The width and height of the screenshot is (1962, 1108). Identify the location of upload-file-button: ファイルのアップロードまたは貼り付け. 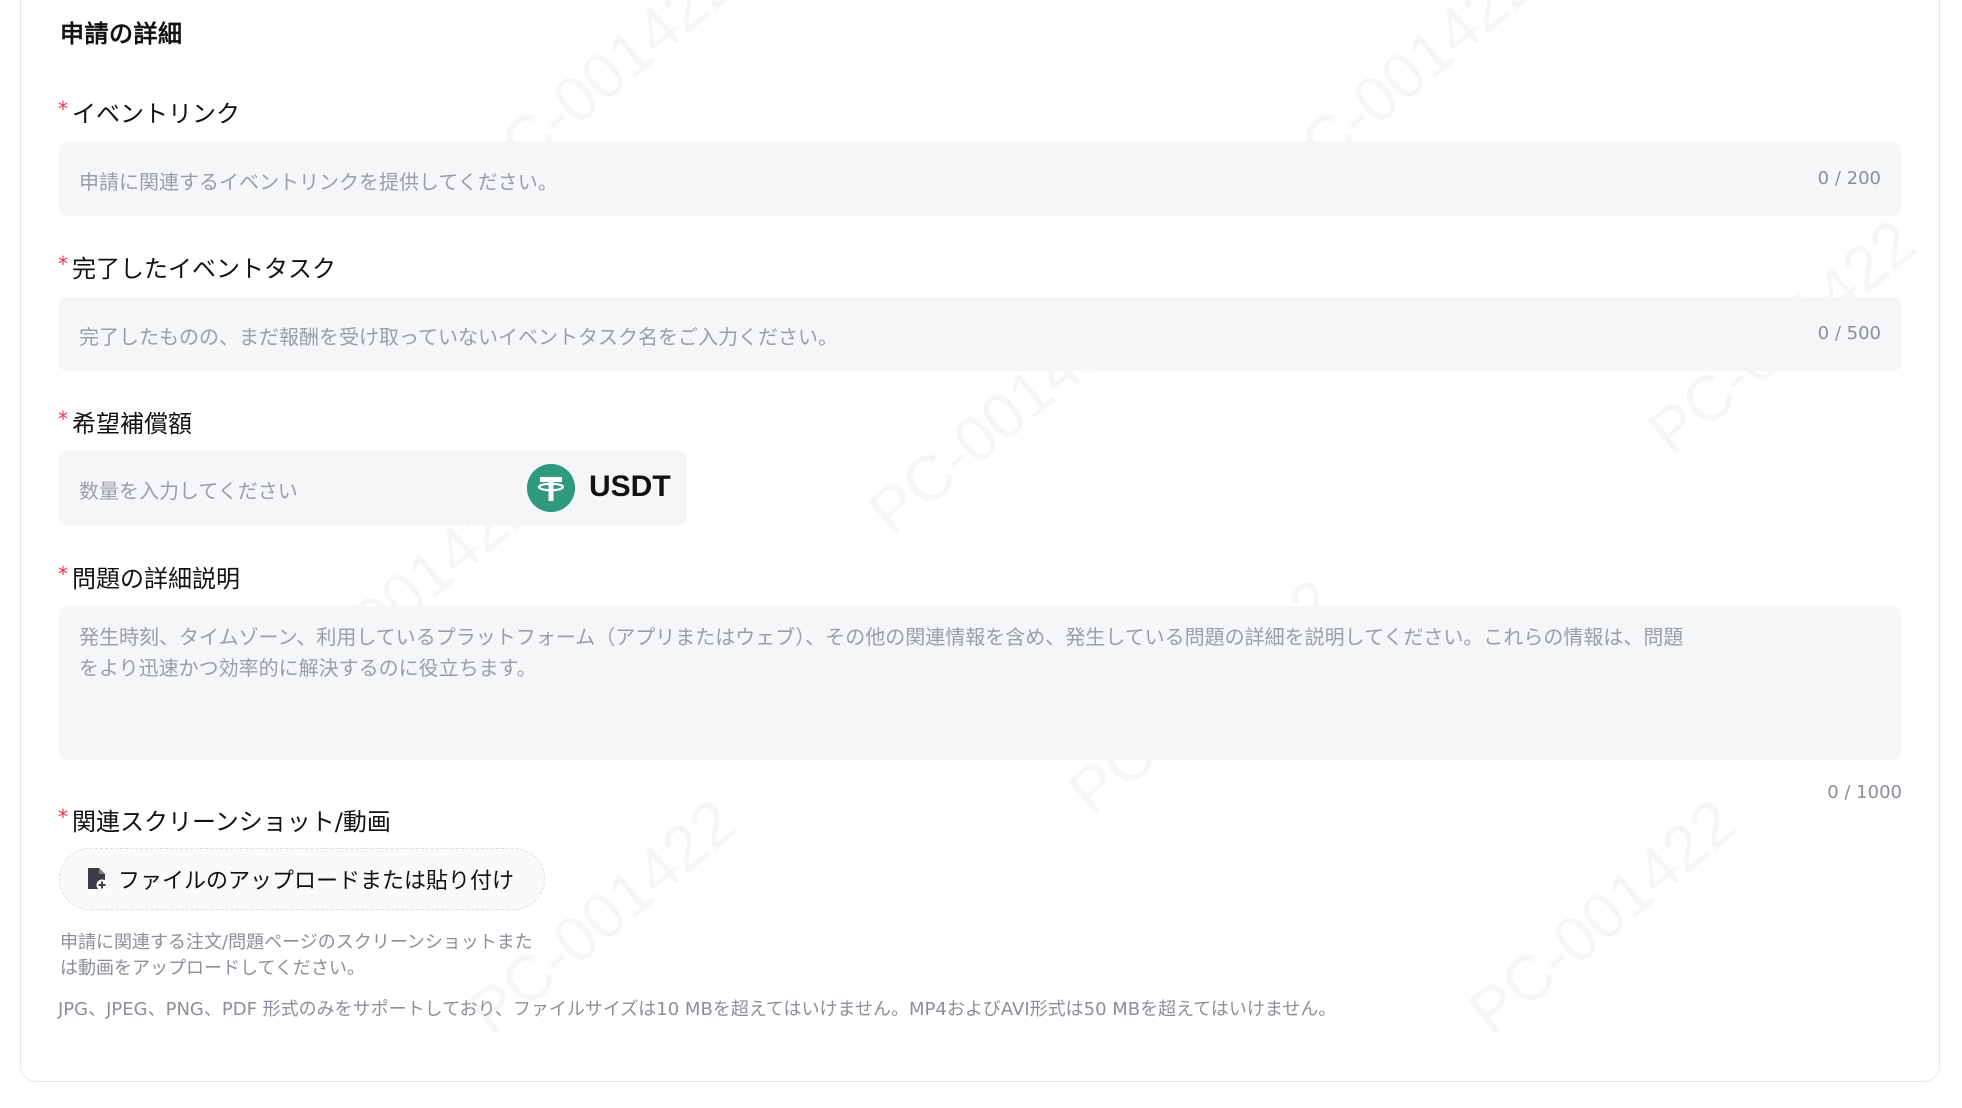
(302, 879).